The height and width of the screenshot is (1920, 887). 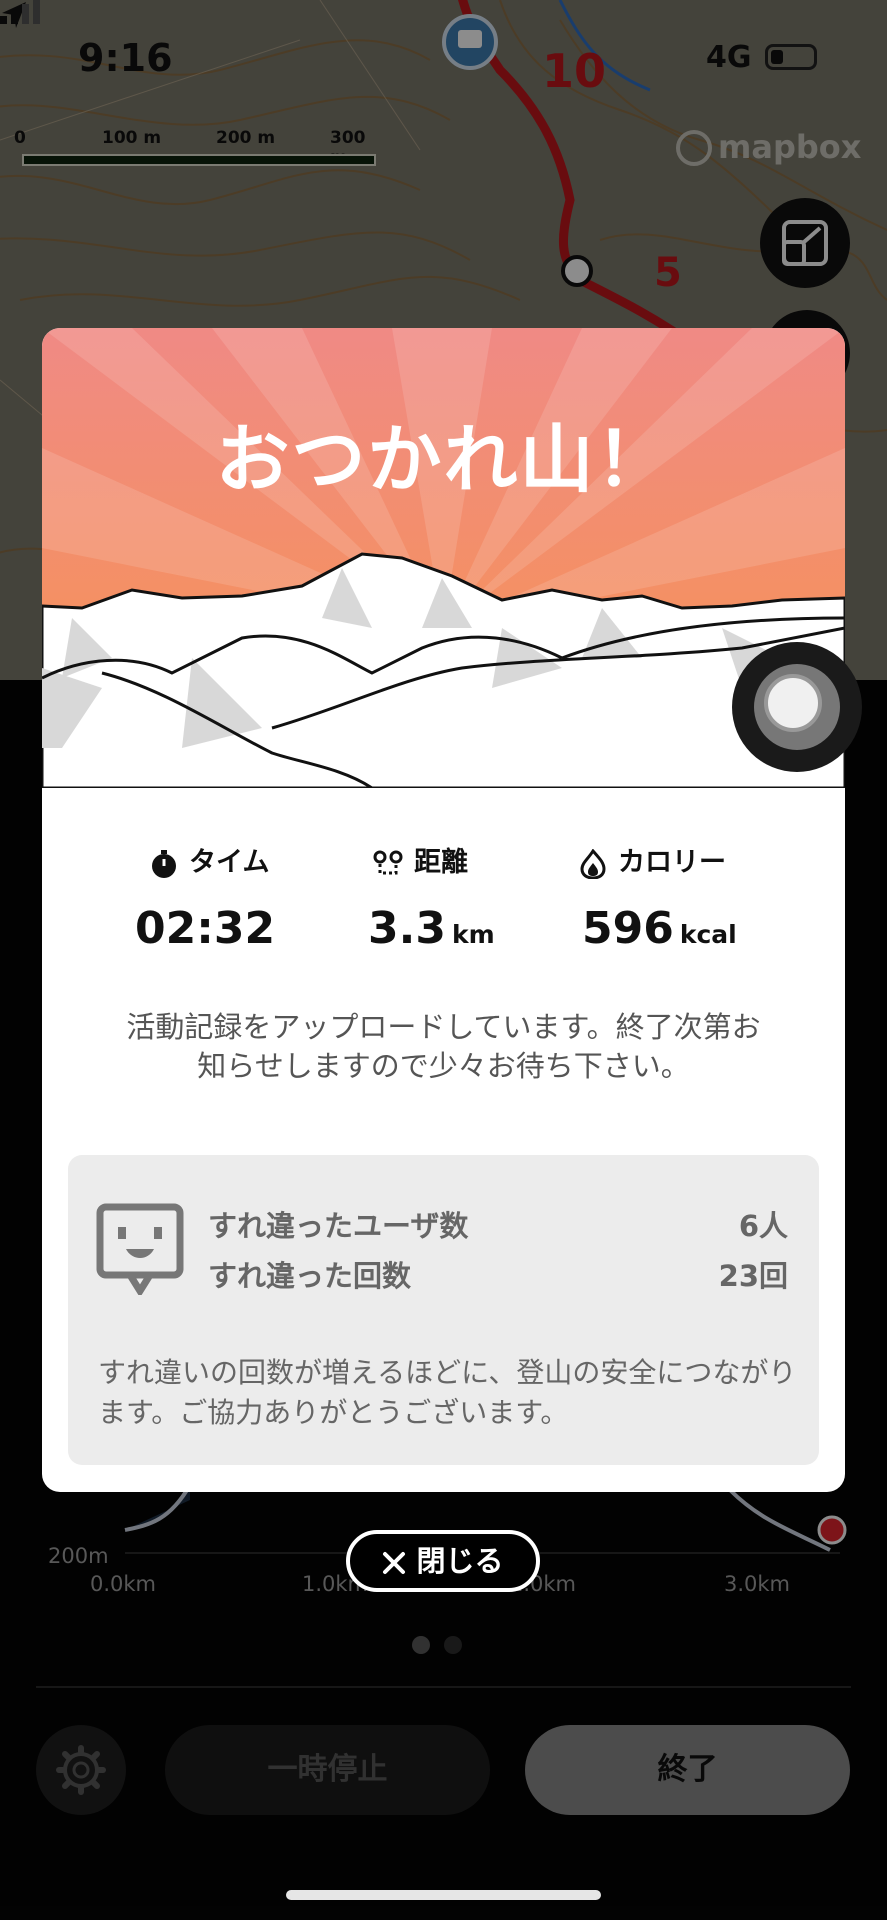 I want to click on close-button-label: 閉じる, so click(x=460, y=1561).